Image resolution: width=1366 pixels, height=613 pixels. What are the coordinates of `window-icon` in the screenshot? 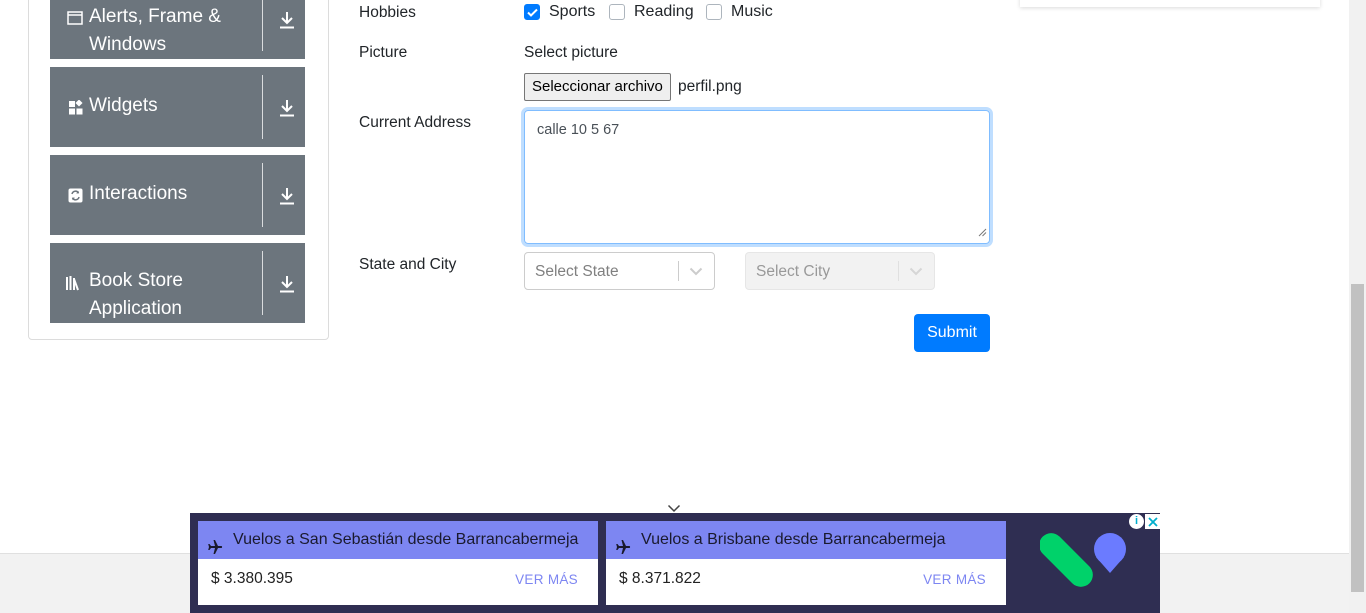 It's located at (75, 18).